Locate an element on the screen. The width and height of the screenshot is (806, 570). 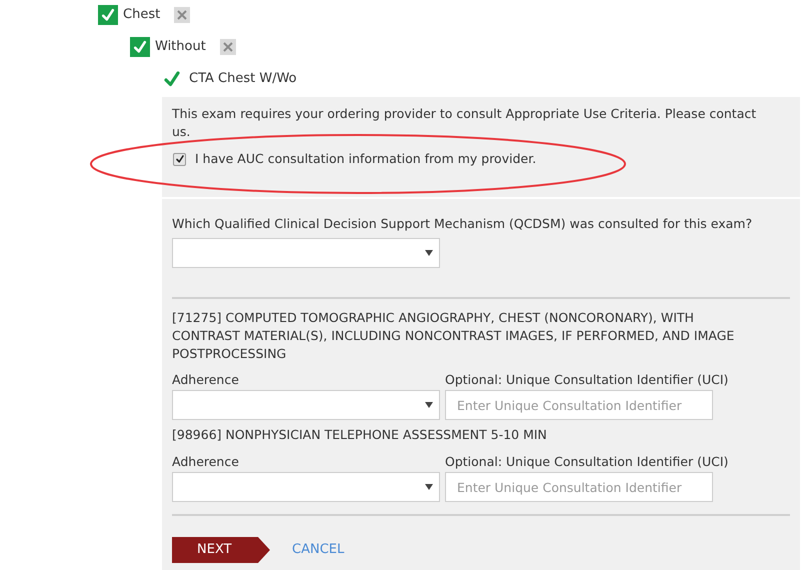
notice-text: This exam requires your ordering provider to consult Appropriate Use Criteria. Please contact us. is located at coordinates (465, 123).